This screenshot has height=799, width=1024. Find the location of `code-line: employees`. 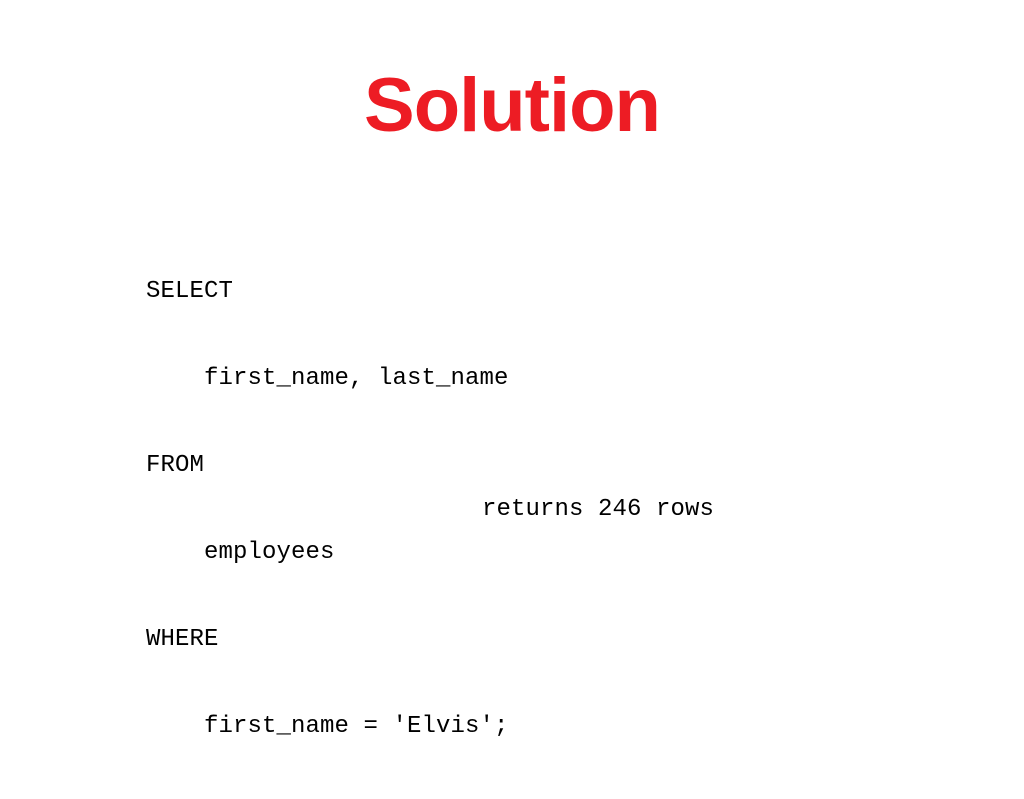

code-line: employees is located at coordinates (240, 552).